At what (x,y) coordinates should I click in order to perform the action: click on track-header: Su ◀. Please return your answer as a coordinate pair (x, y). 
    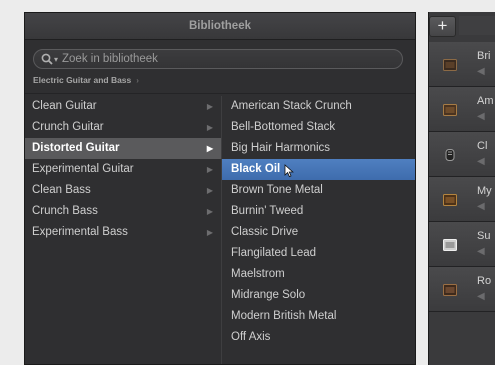
    Looking at the image, I should click on (462, 244).